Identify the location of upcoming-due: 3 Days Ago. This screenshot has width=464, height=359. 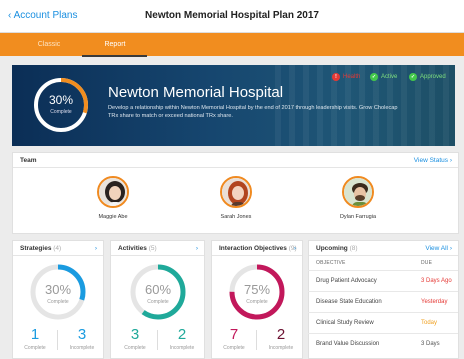
(436, 281).